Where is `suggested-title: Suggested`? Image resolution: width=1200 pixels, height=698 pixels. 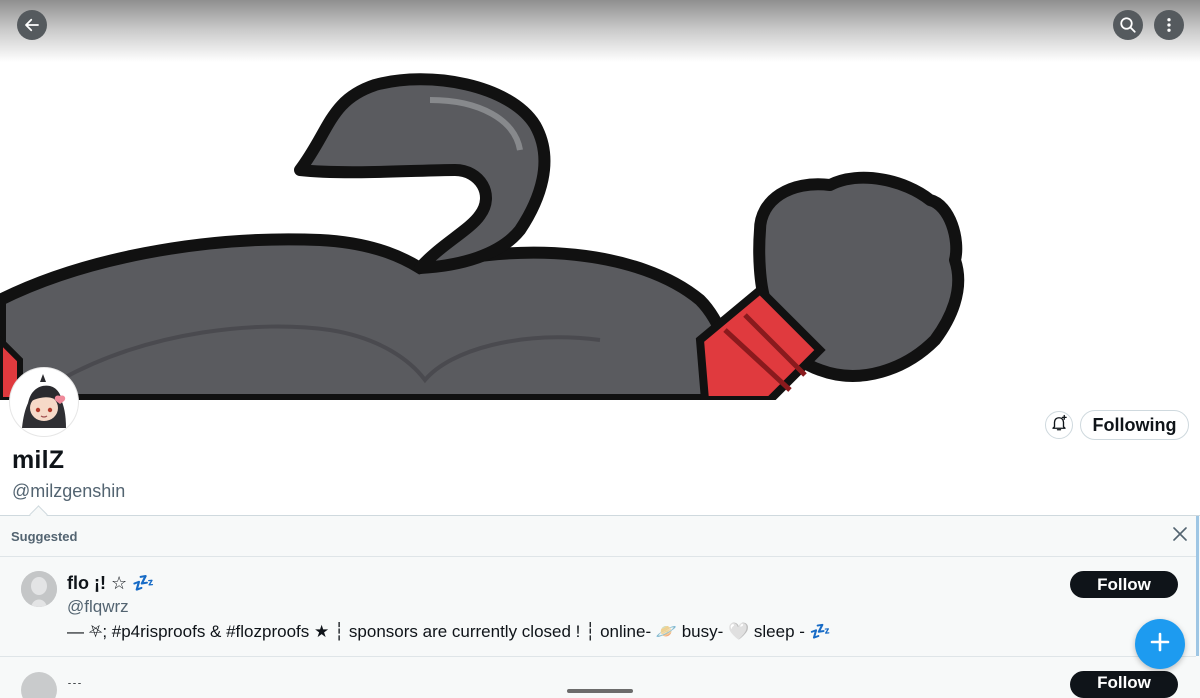 suggested-title: Suggested is located at coordinates (44, 536).